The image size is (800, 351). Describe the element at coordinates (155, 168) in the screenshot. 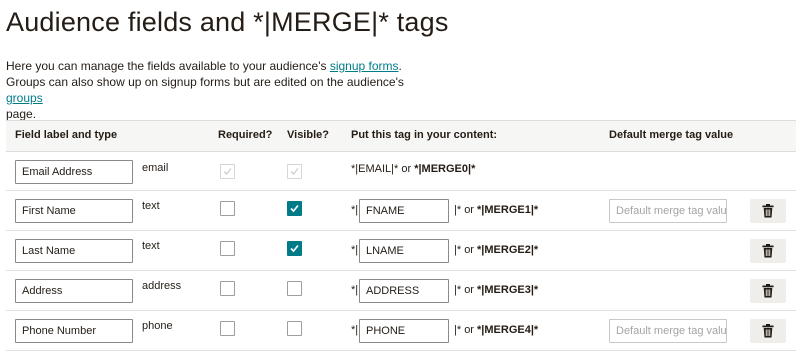

I see `field-type: email` at that location.